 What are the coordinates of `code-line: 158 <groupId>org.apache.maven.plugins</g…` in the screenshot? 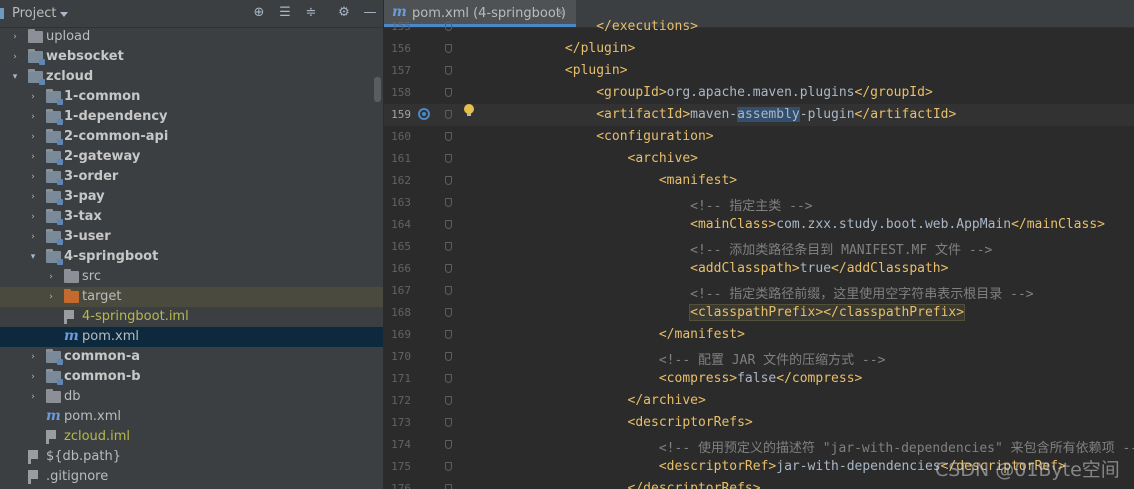 It's located at (759, 93).